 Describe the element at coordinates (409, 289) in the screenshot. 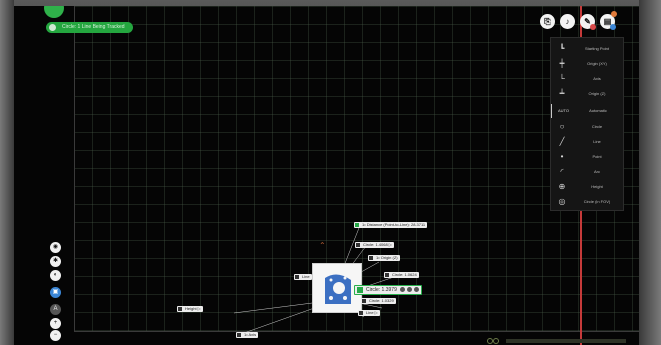

I see `refresh-icon` at that location.